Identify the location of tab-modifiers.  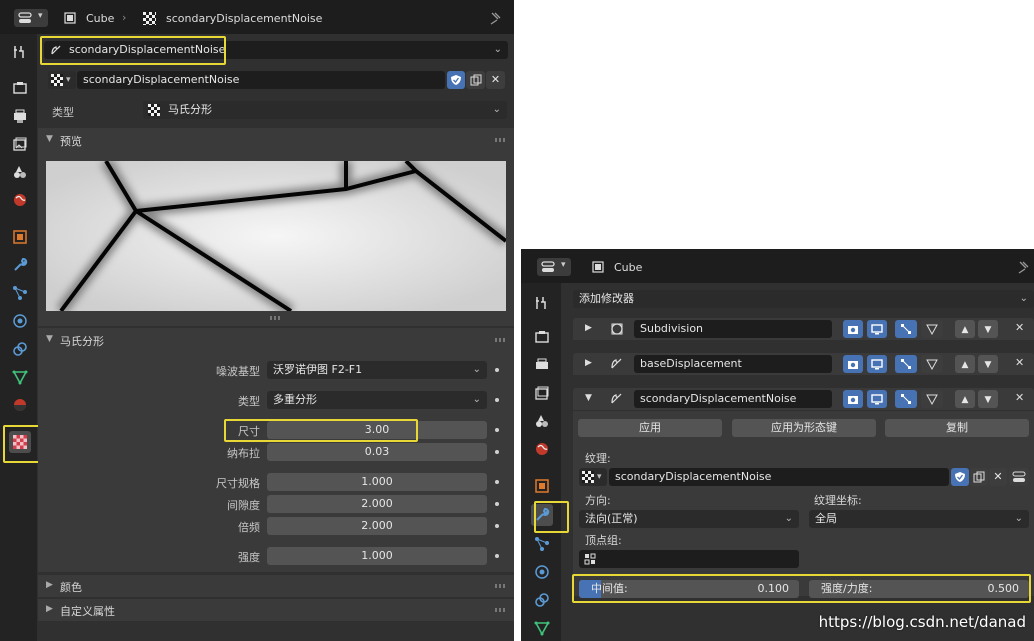
(20, 265).